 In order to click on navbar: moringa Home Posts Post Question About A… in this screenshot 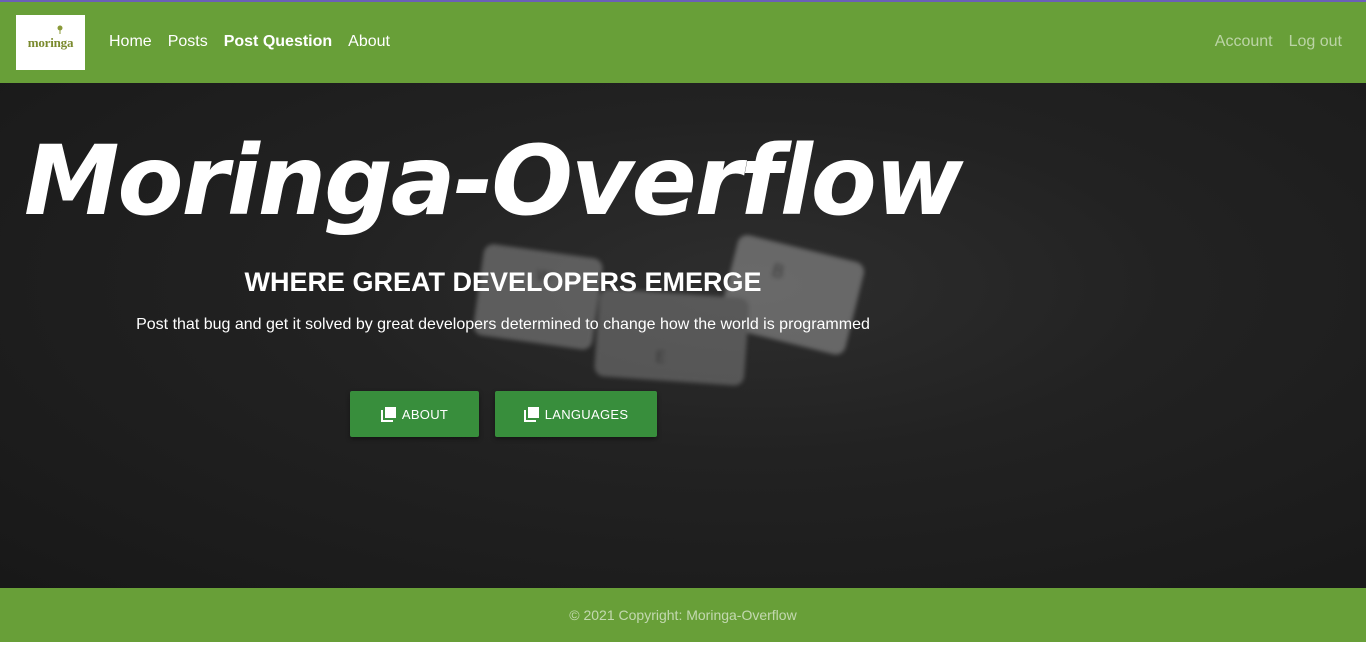, I will do `click(683, 42)`.